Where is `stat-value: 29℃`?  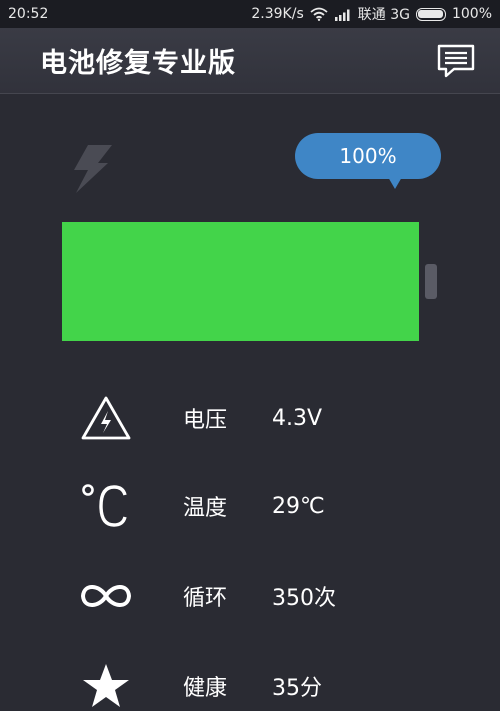 stat-value: 29℃ is located at coordinates (298, 506).